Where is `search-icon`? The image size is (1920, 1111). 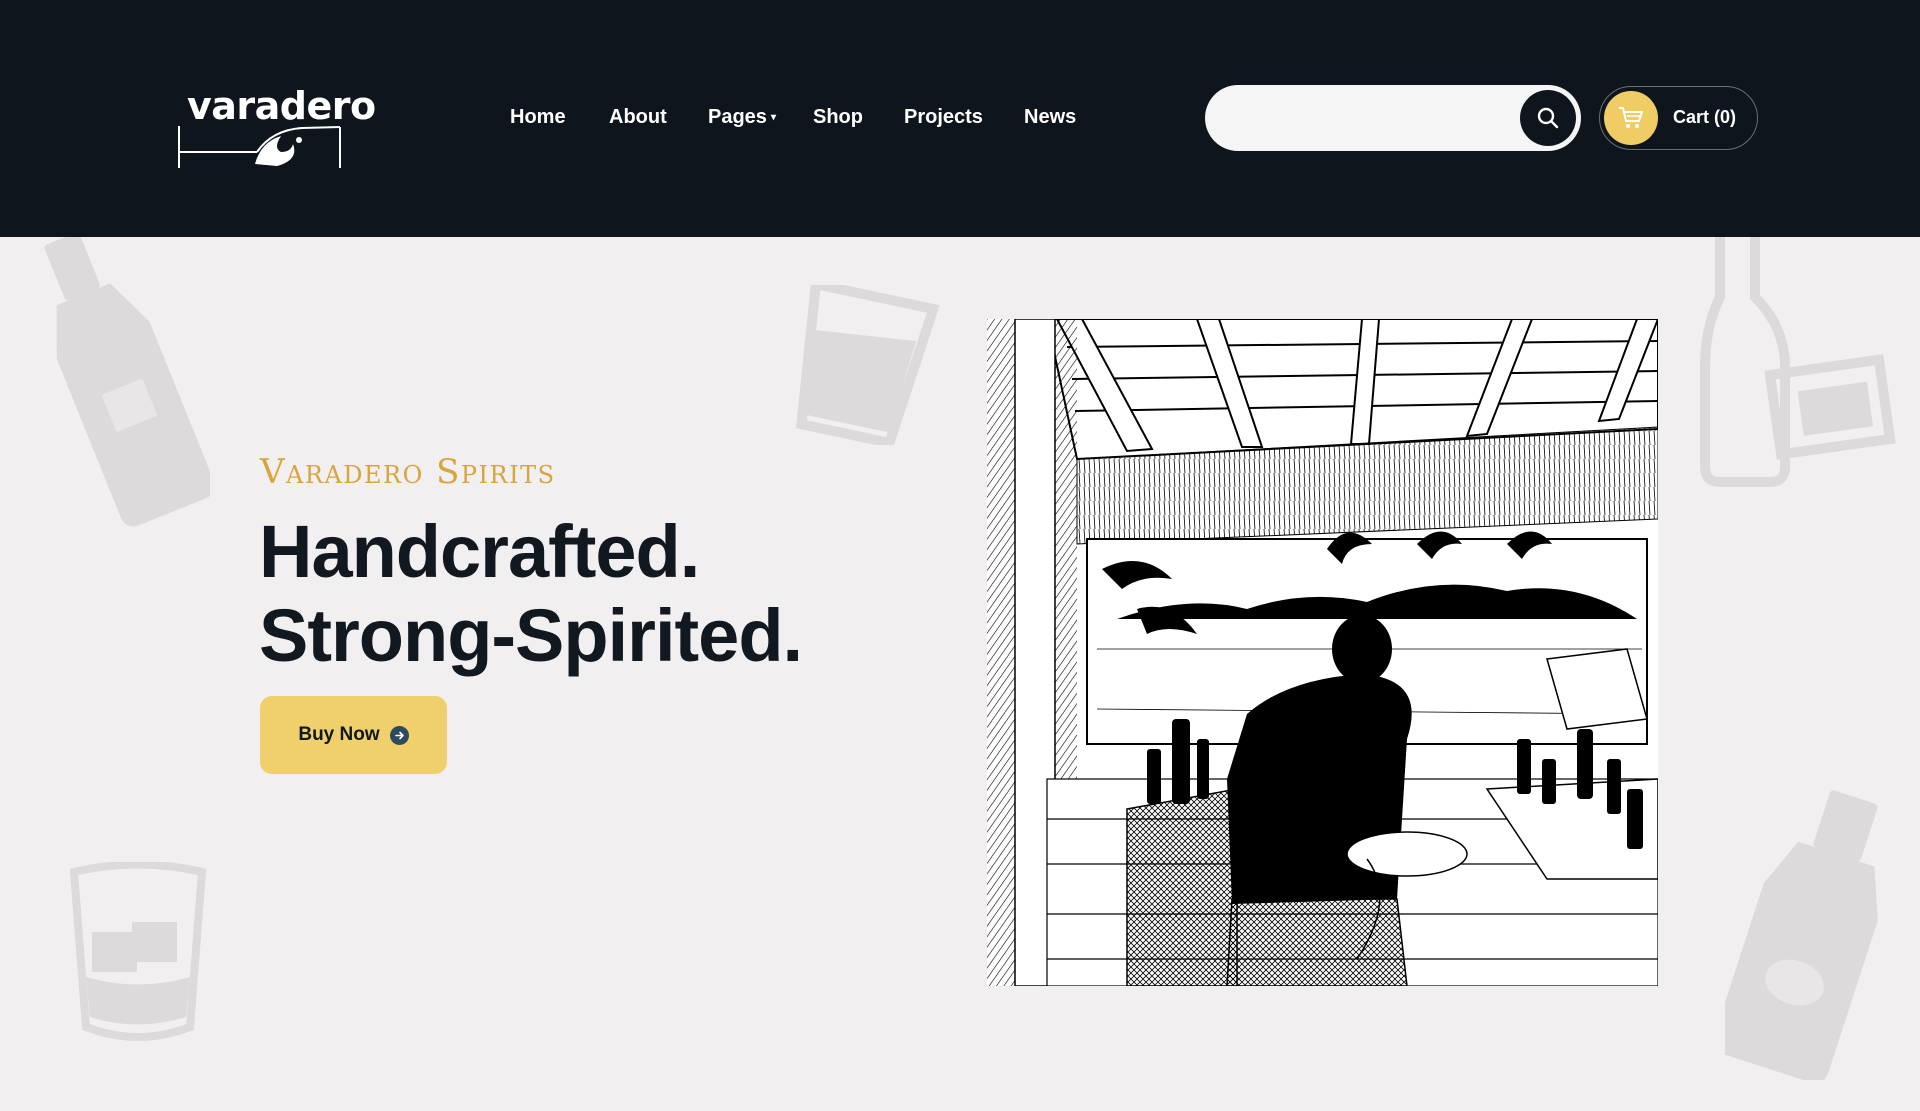 search-icon is located at coordinates (1548, 118).